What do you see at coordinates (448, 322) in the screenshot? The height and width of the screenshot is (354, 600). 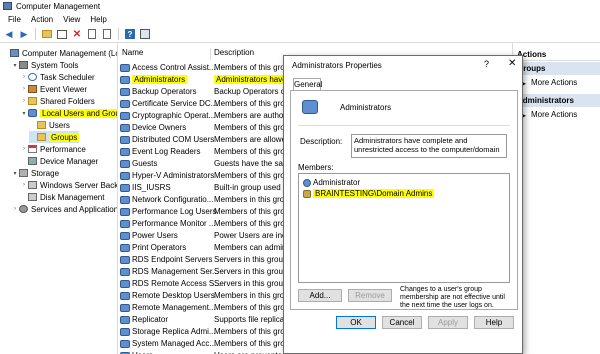 I see `apply-button: Apply` at bounding box center [448, 322].